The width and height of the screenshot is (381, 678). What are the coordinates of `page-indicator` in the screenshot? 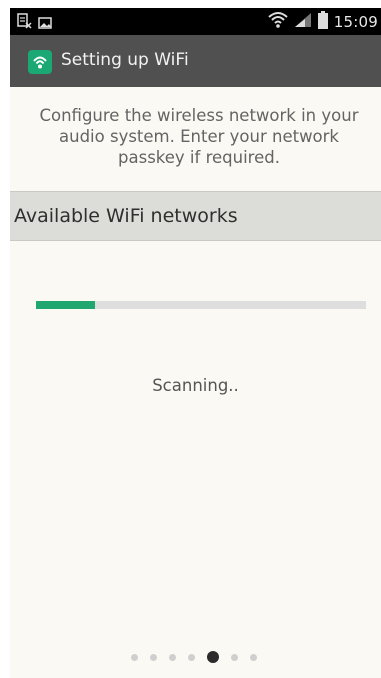 It's located at (194, 657).